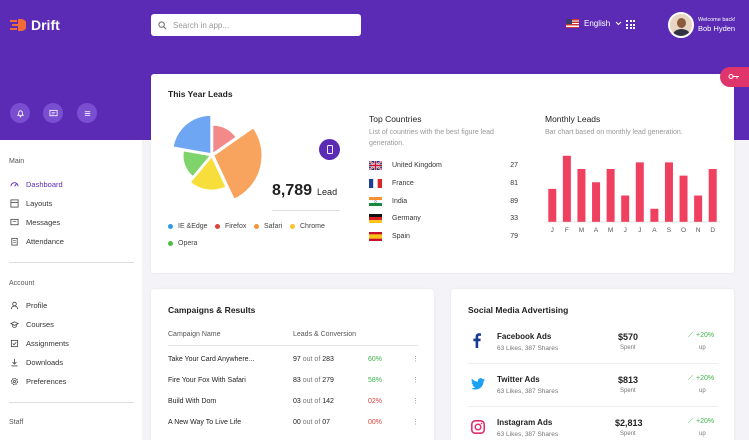 The height and width of the screenshot is (440, 749). What do you see at coordinates (14, 381) in the screenshot?
I see `gear-icon` at bounding box center [14, 381].